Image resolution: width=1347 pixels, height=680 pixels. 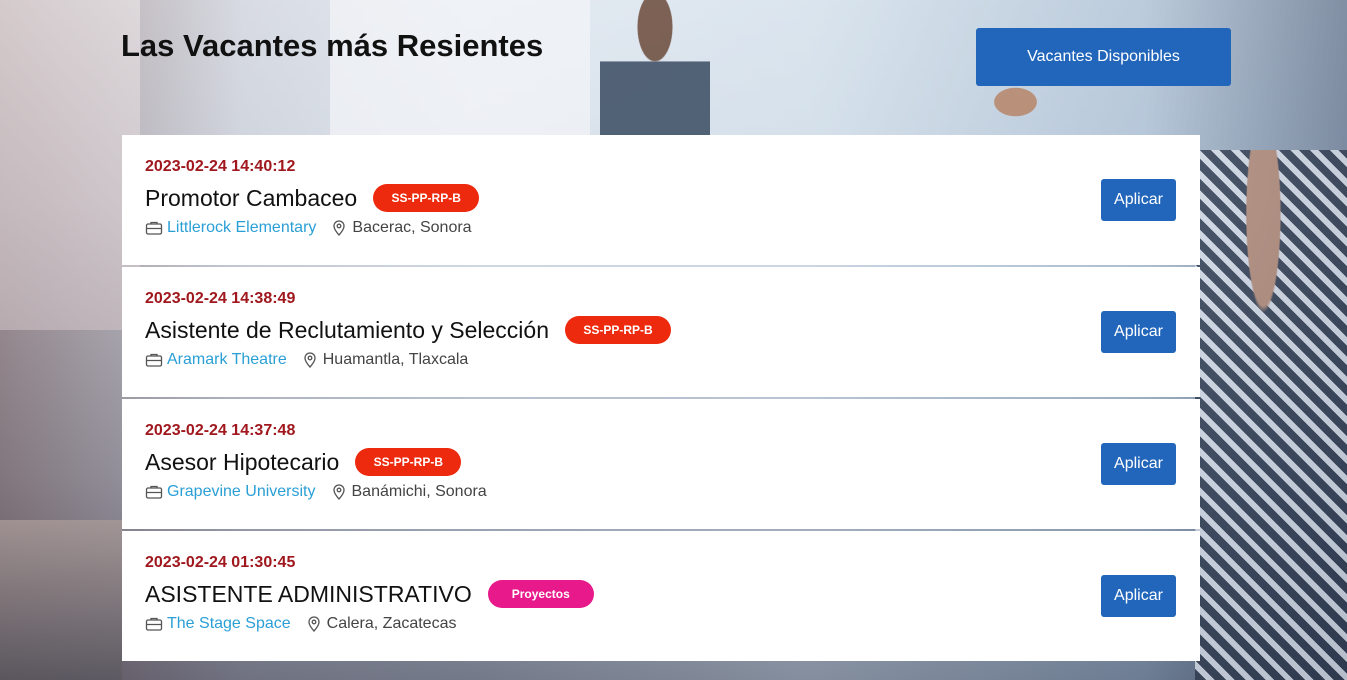 What do you see at coordinates (308, 594) in the screenshot?
I see `job-title: ASISTENTE ADMINISTRATIVO` at bounding box center [308, 594].